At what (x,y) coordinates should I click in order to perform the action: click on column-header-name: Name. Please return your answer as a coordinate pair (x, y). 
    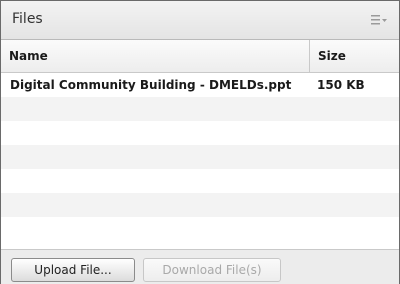
    Looking at the image, I should click on (155, 56).